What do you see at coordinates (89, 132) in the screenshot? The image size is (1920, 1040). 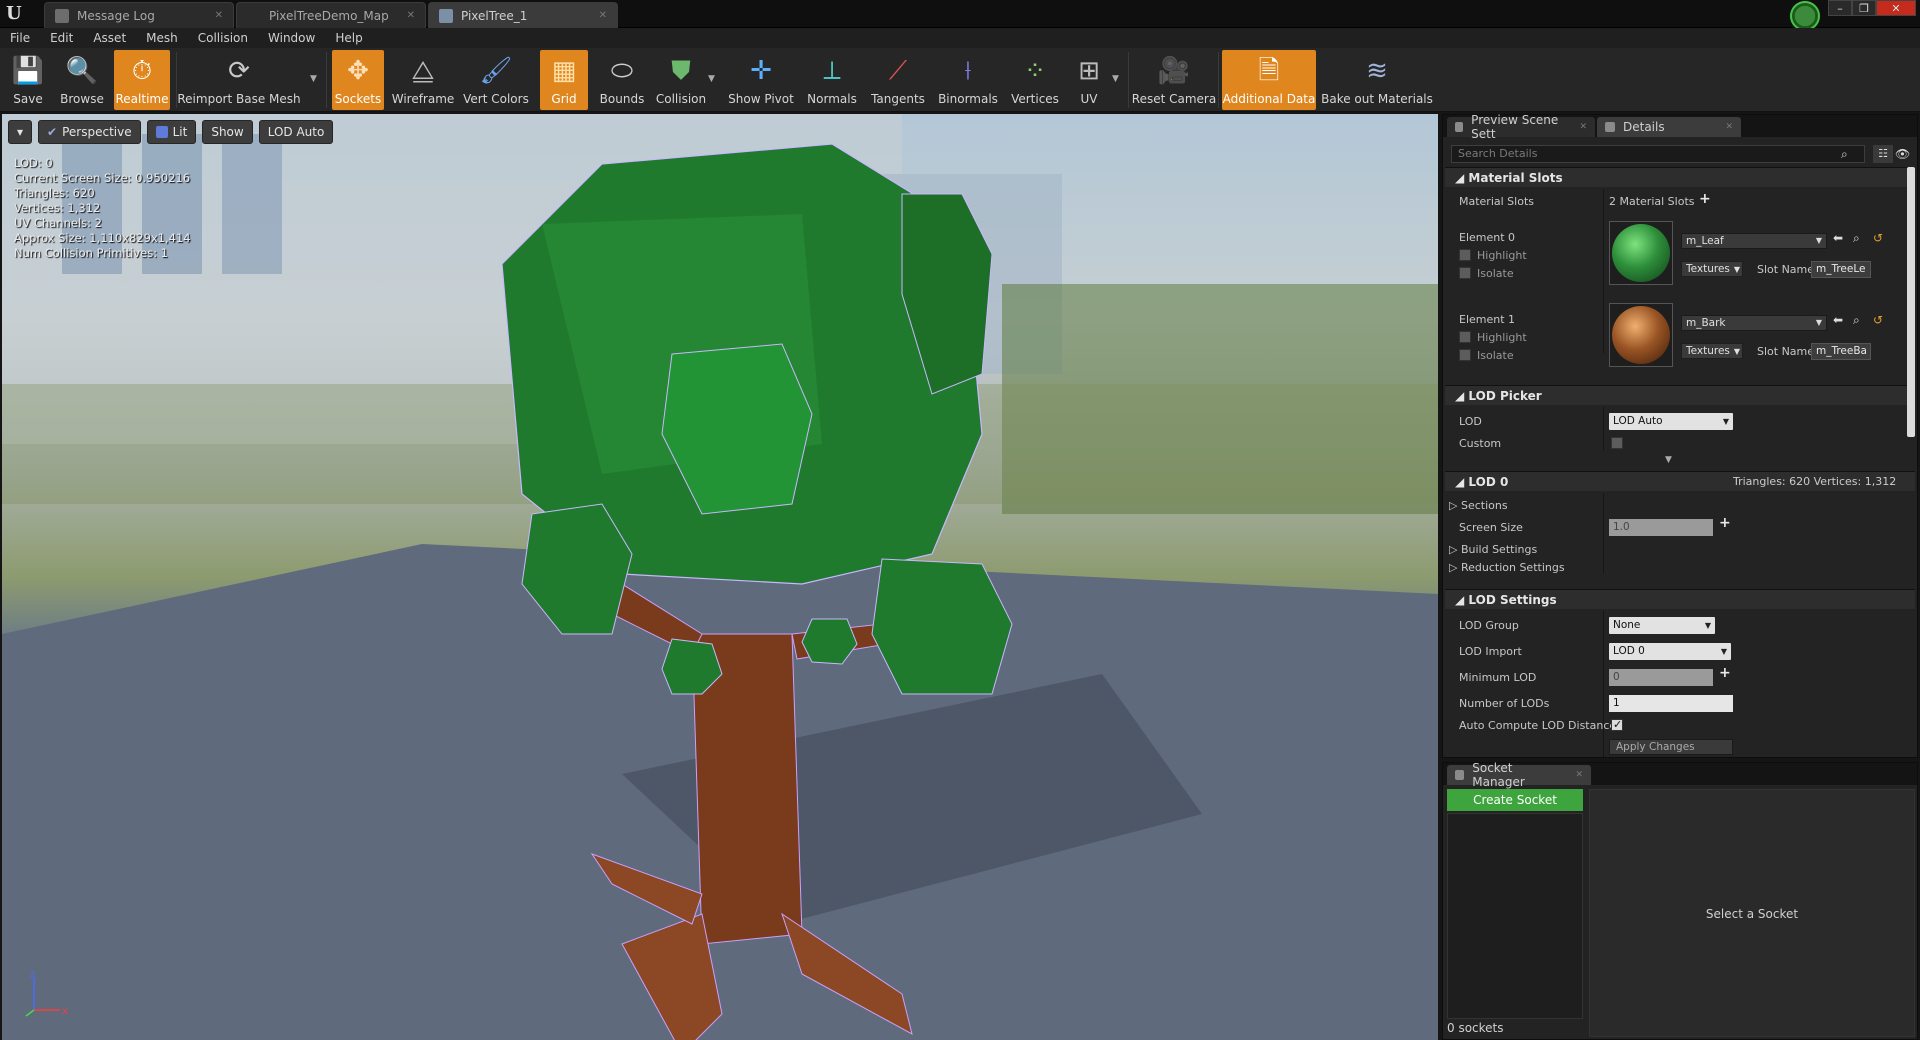 I see `perspective-button: ✔ Perspective` at bounding box center [89, 132].